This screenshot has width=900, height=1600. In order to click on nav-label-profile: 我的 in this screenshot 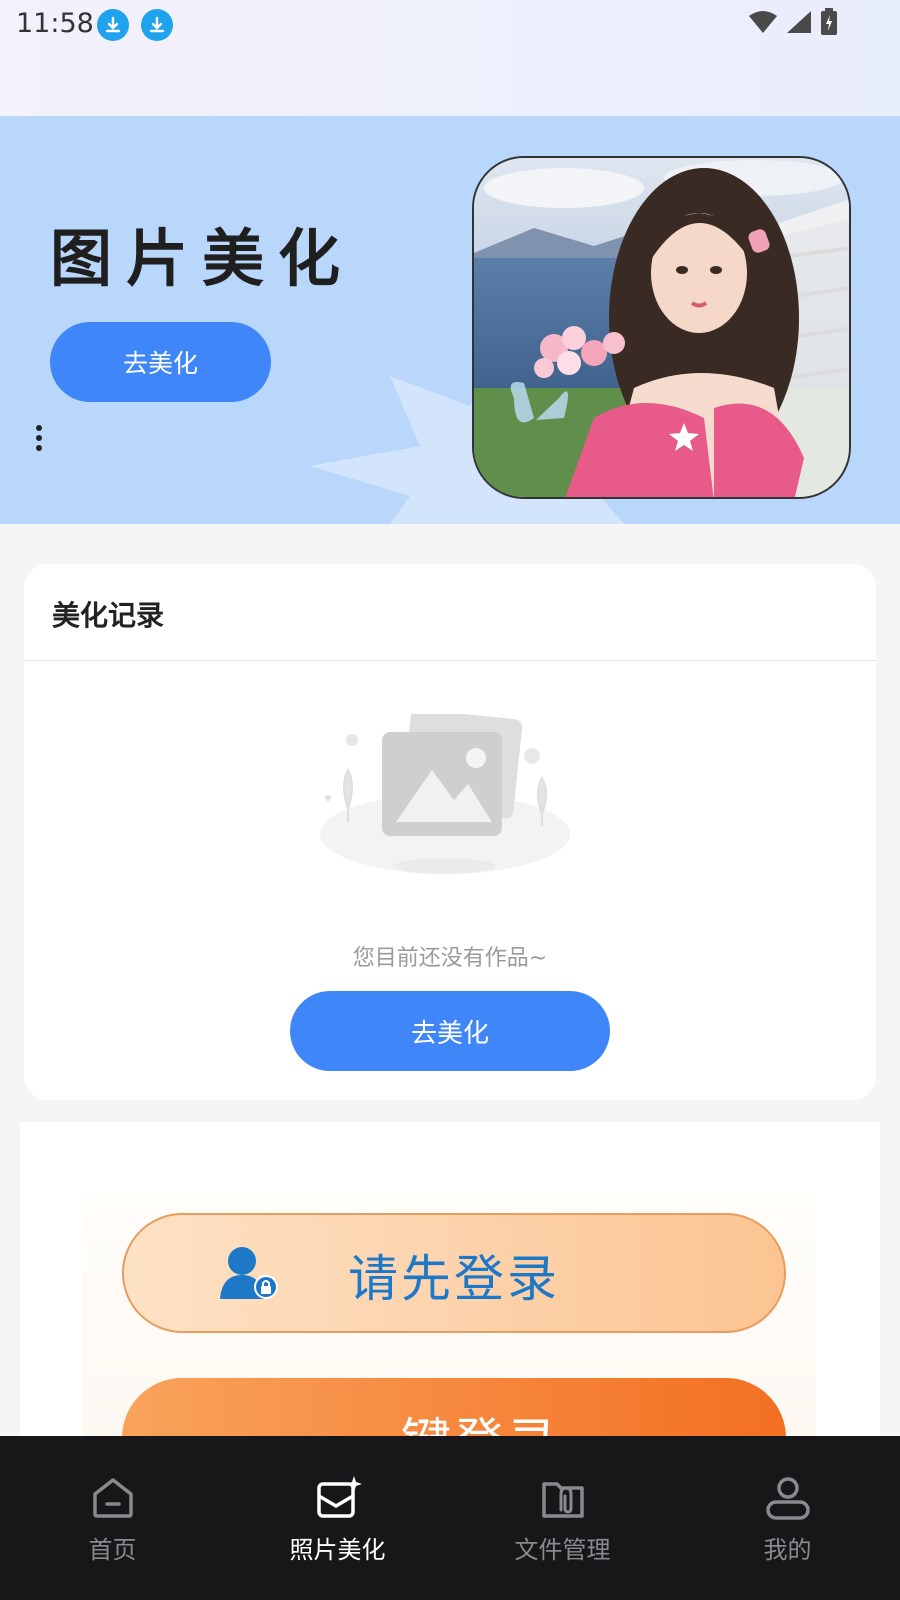, I will do `click(787, 1550)`.